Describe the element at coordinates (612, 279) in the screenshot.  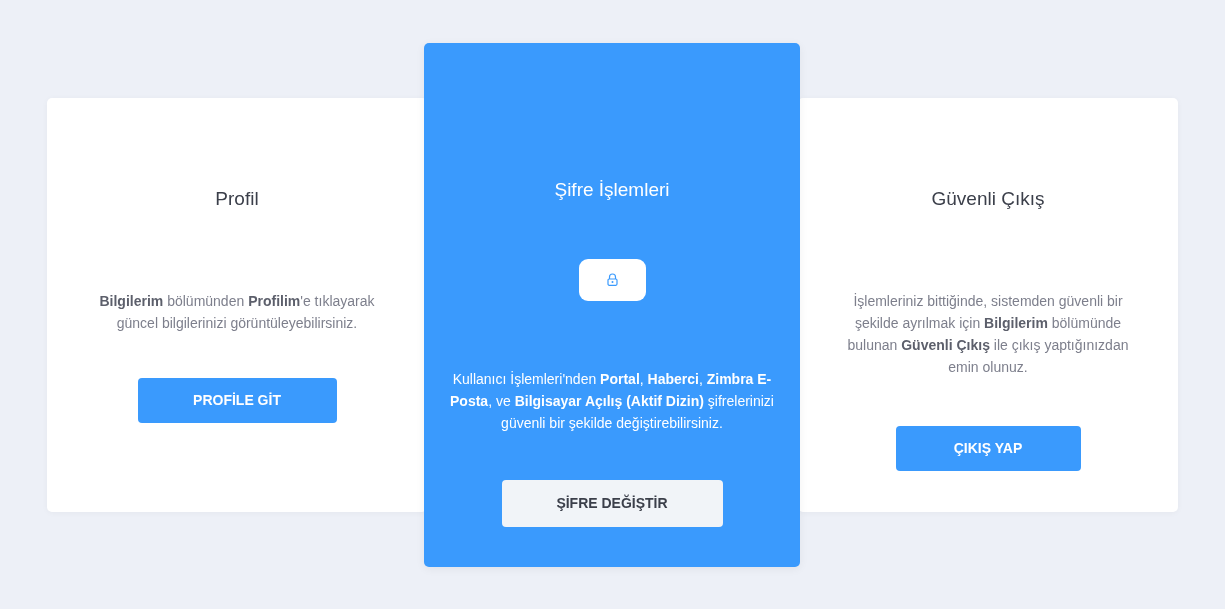
I see `lock-icon` at that location.